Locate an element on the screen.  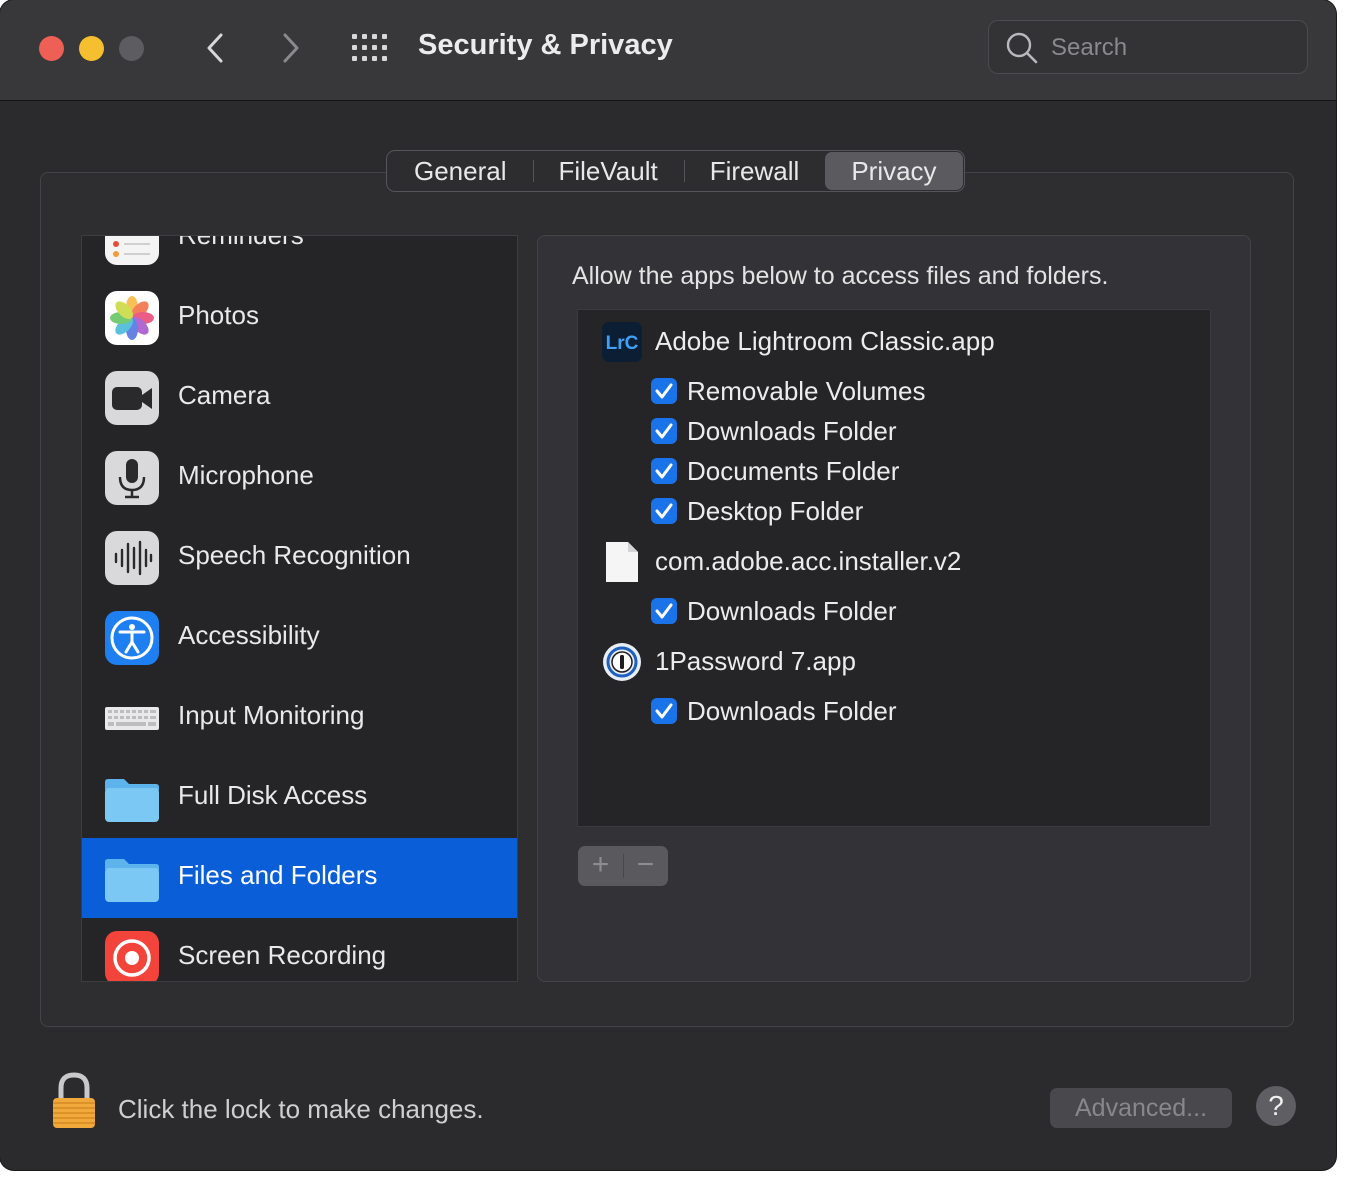
sidebar-item-label: Accessibility is located at coordinates (249, 635).